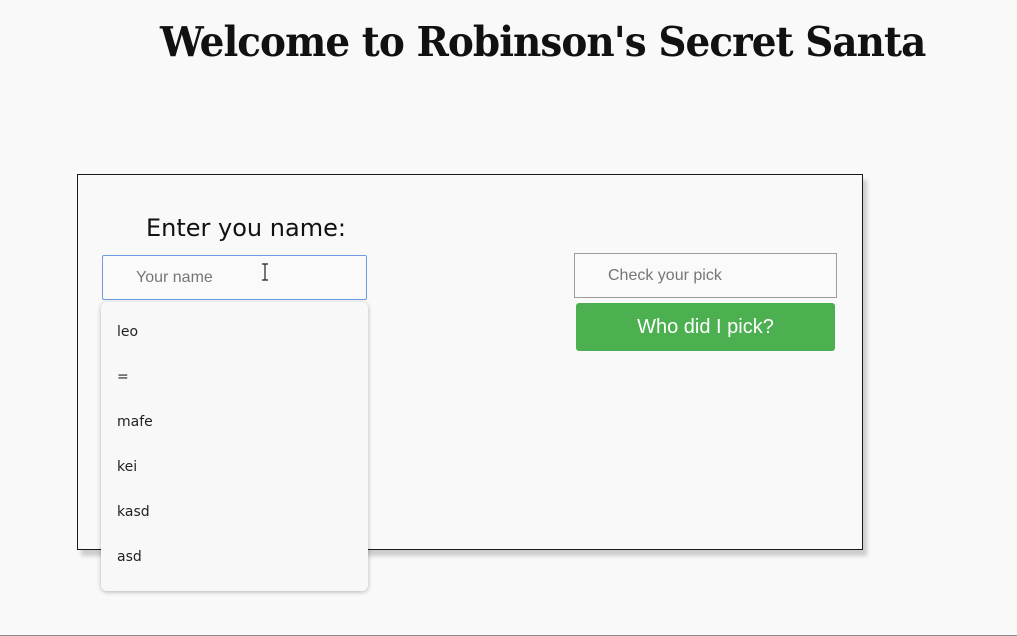 The width and height of the screenshot is (1017, 636). I want to click on page-title: Welcome to Robinson's Secret Santa, so click(543, 42).